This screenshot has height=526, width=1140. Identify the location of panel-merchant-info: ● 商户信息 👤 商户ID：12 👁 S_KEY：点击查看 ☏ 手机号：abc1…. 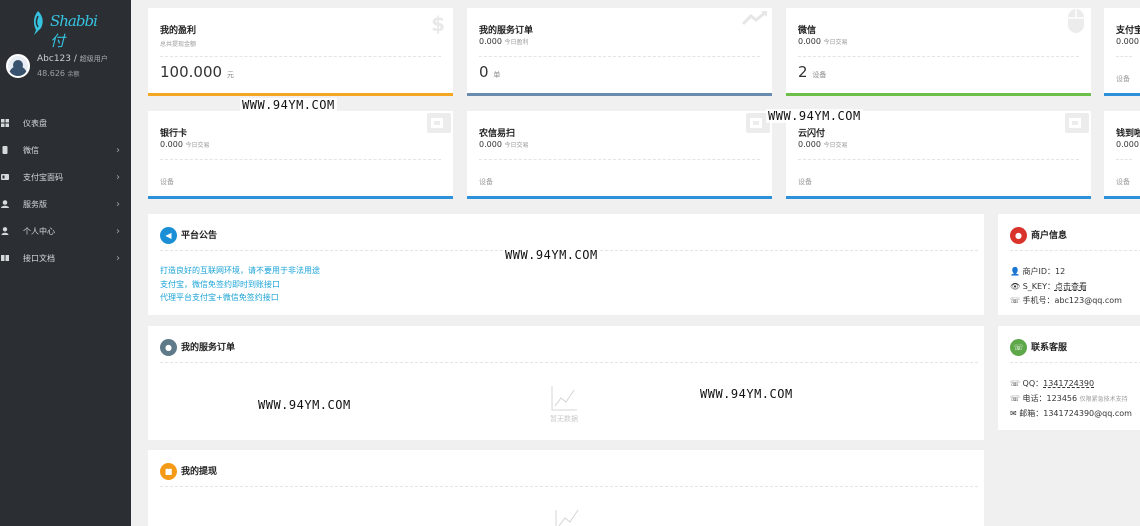
(1069, 264).